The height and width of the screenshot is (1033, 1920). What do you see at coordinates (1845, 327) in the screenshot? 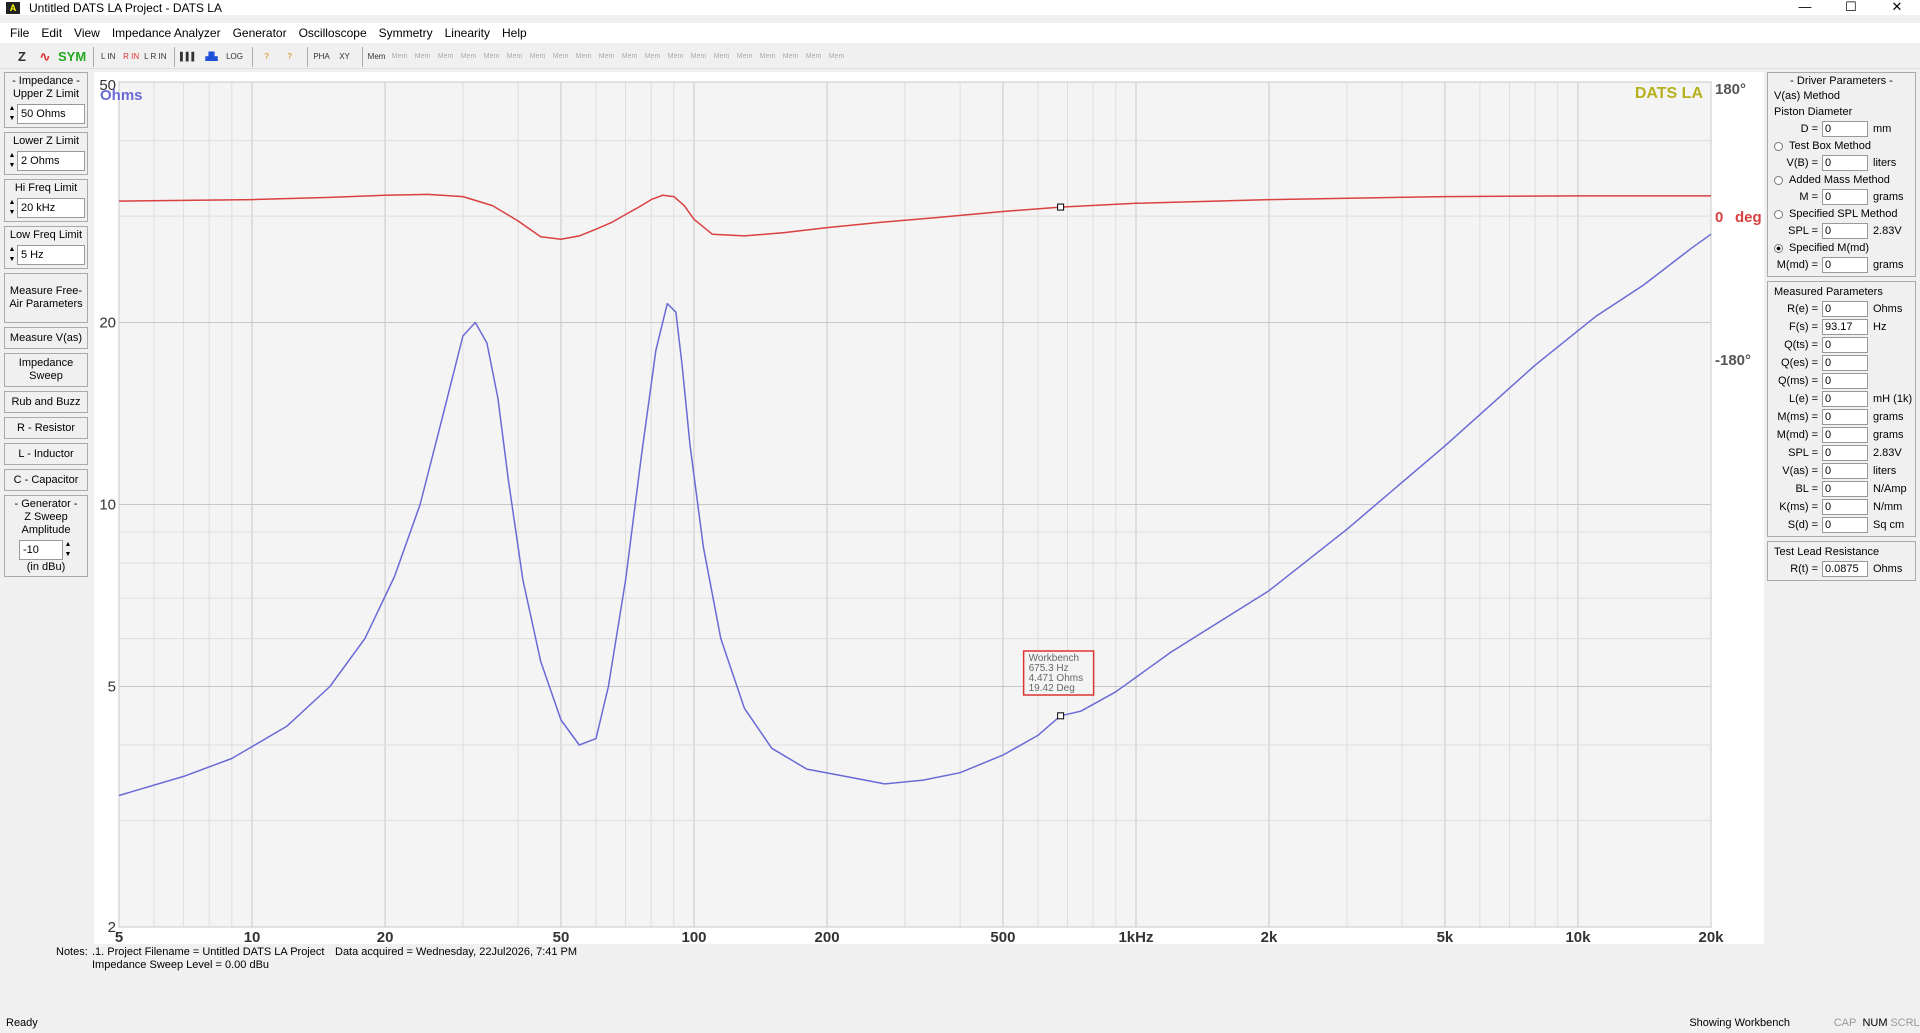
I see `measured-field: 93.17` at bounding box center [1845, 327].